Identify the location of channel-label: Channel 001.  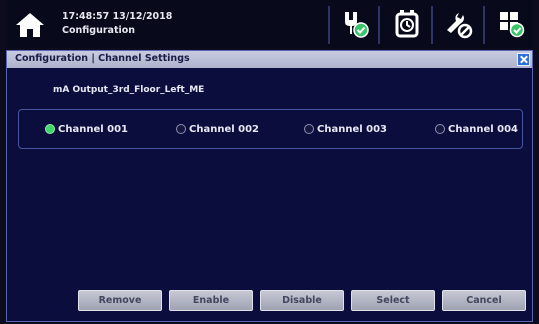
(93, 129).